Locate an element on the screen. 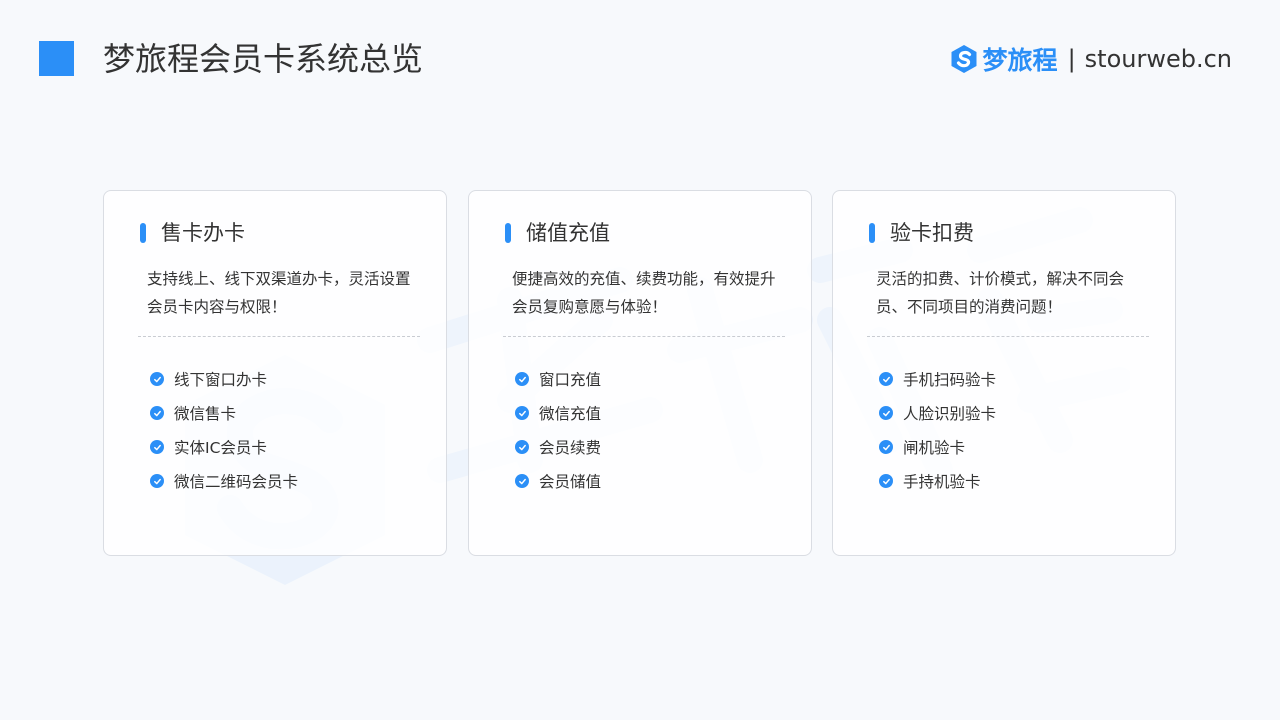  feature-item: 人脸识别验卡 is located at coordinates (937, 413).